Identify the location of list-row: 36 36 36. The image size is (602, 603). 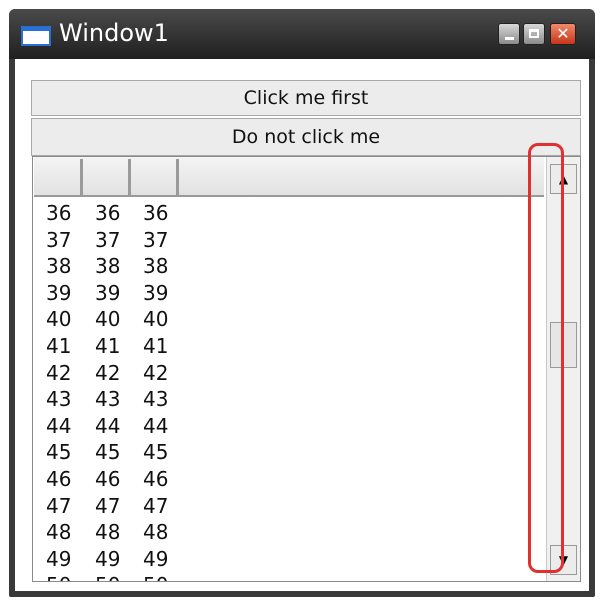
(283, 212).